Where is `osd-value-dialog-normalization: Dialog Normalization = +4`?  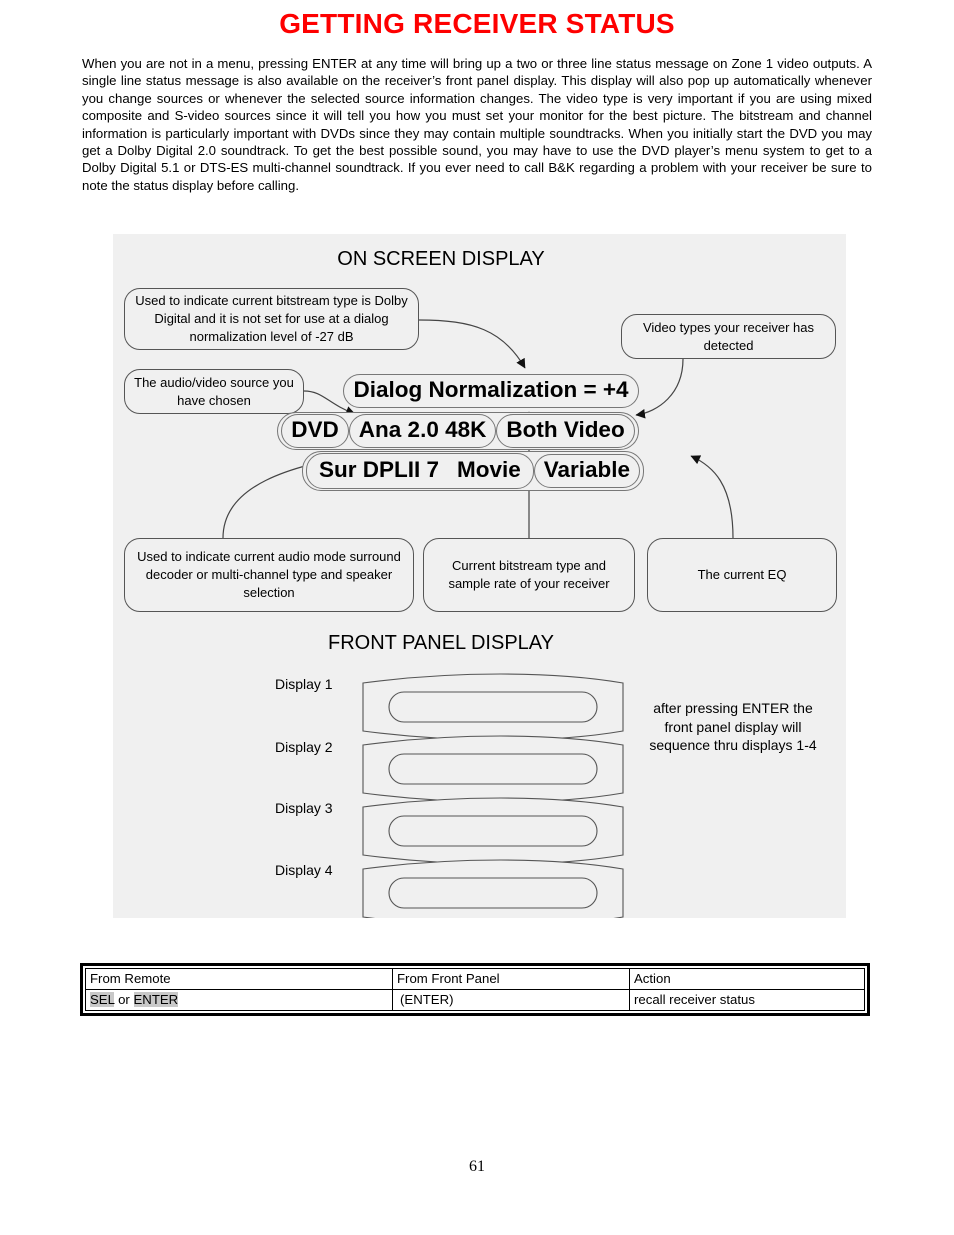 osd-value-dialog-normalization: Dialog Normalization = +4 is located at coordinates (491, 391).